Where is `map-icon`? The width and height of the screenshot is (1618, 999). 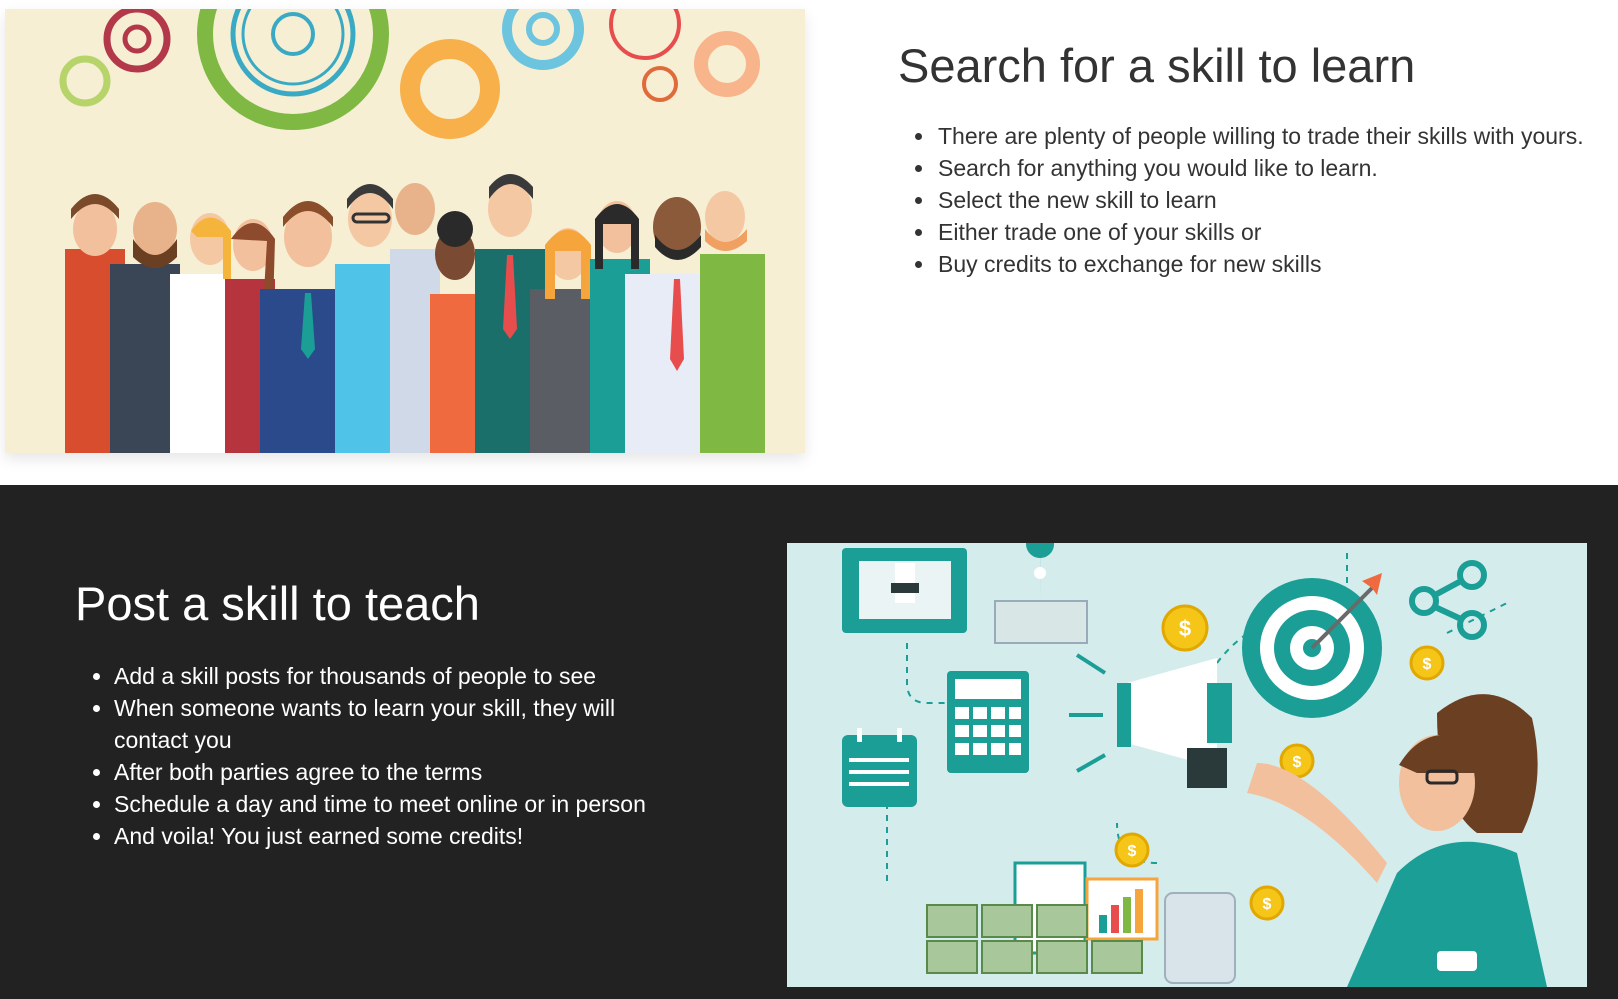
map-icon is located at coordinates (1041, 593).